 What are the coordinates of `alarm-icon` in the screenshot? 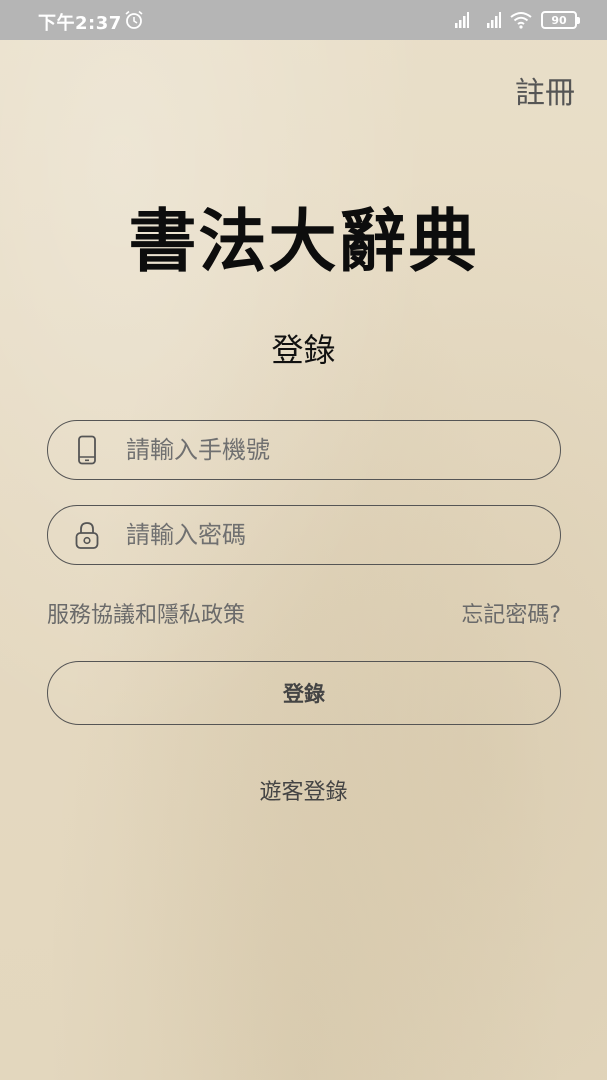 It's located at (134, 19).